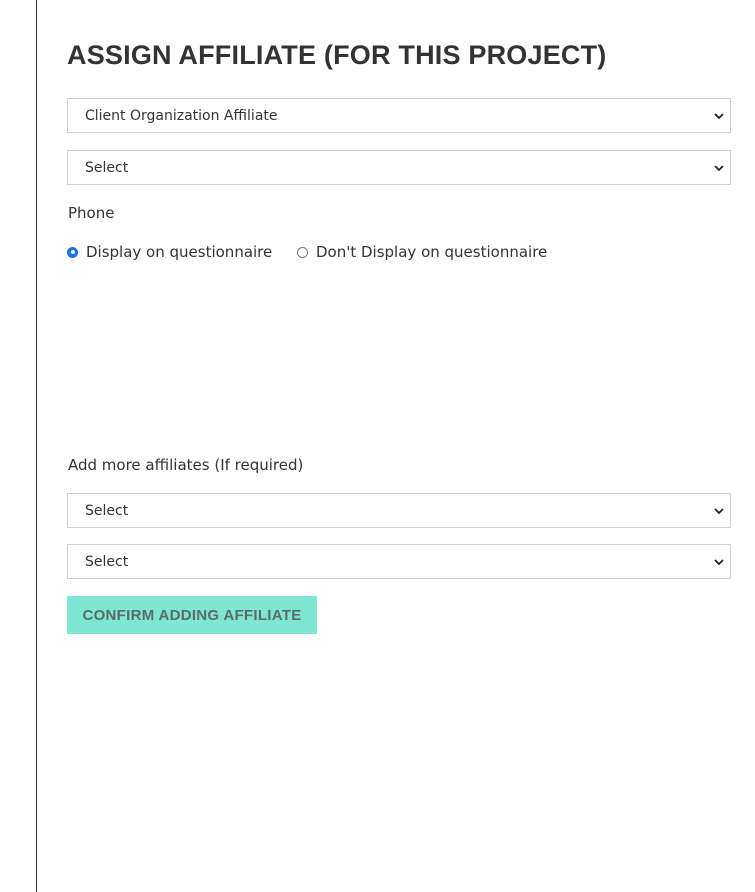 This screenshot has width=755, height=892. I want to click on phone-label: Phone, so click(91, 213).